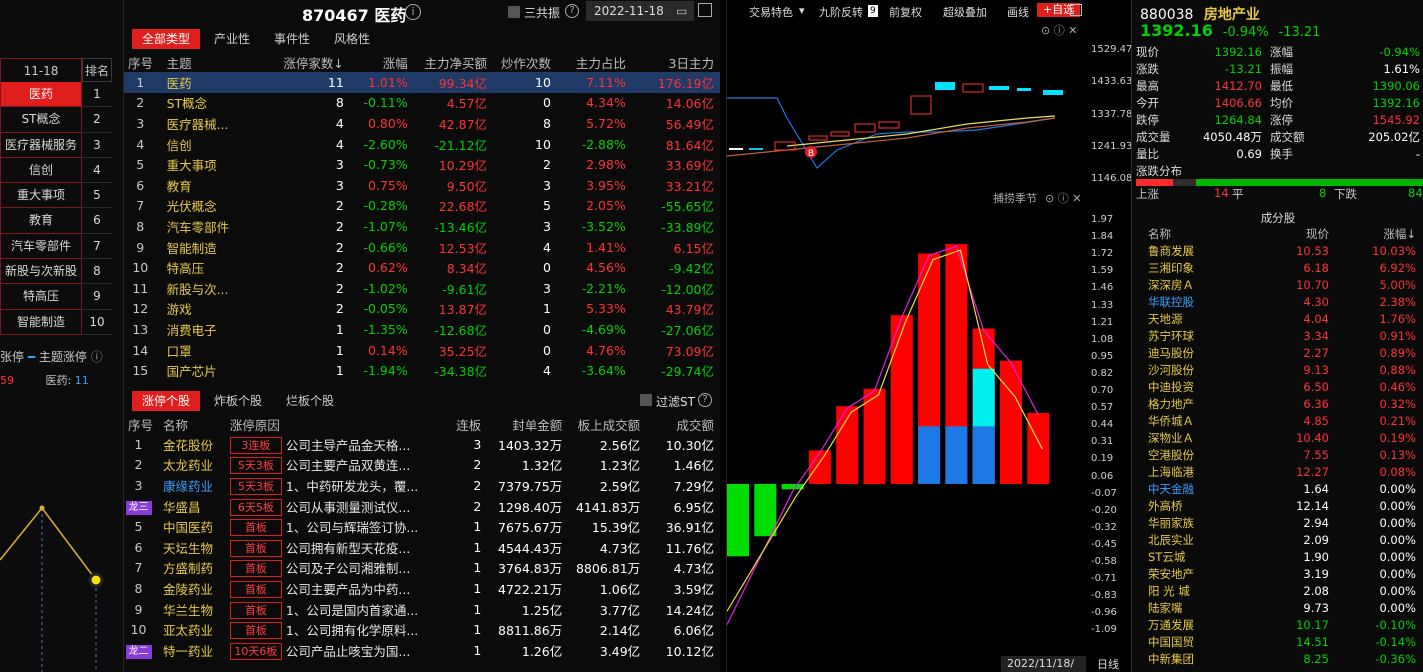  I want to click on constituent-row: 外高桥 12.14 0.00%, so click(1278, 505).